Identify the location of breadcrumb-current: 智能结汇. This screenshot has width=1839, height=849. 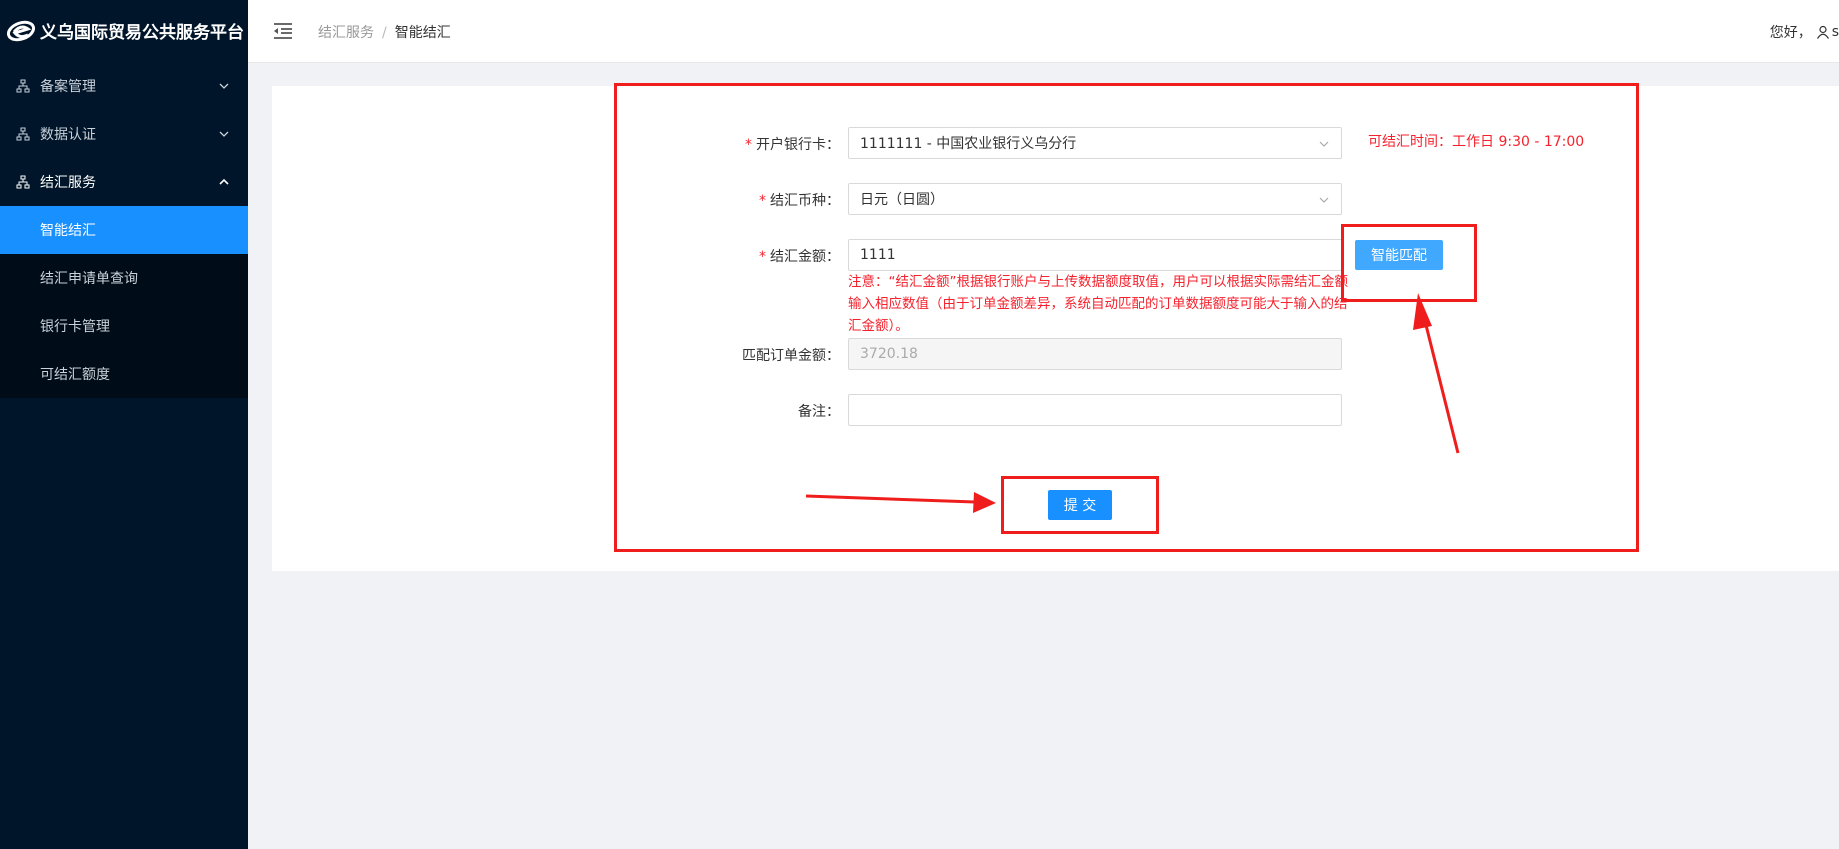
(422, 33).